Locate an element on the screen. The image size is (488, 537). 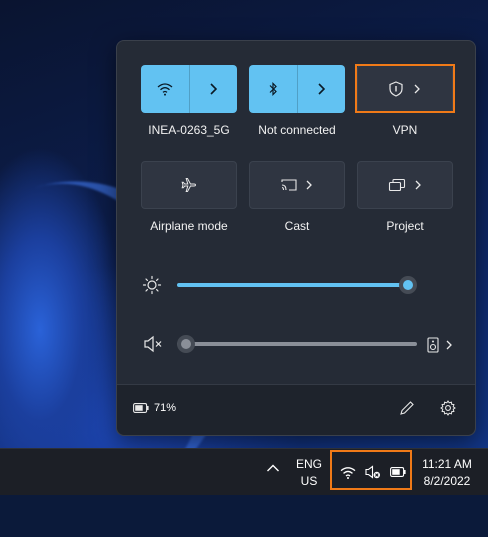
brightness-slider-fill is located at coordinates (292, 285).